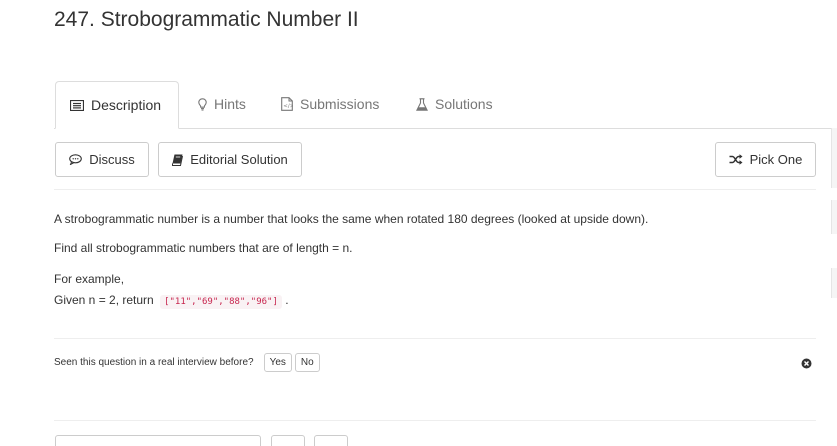  What do you see at coordinates (288, 440) in the screenshot?
I see `settings-button` at bounding box center [288, 440].